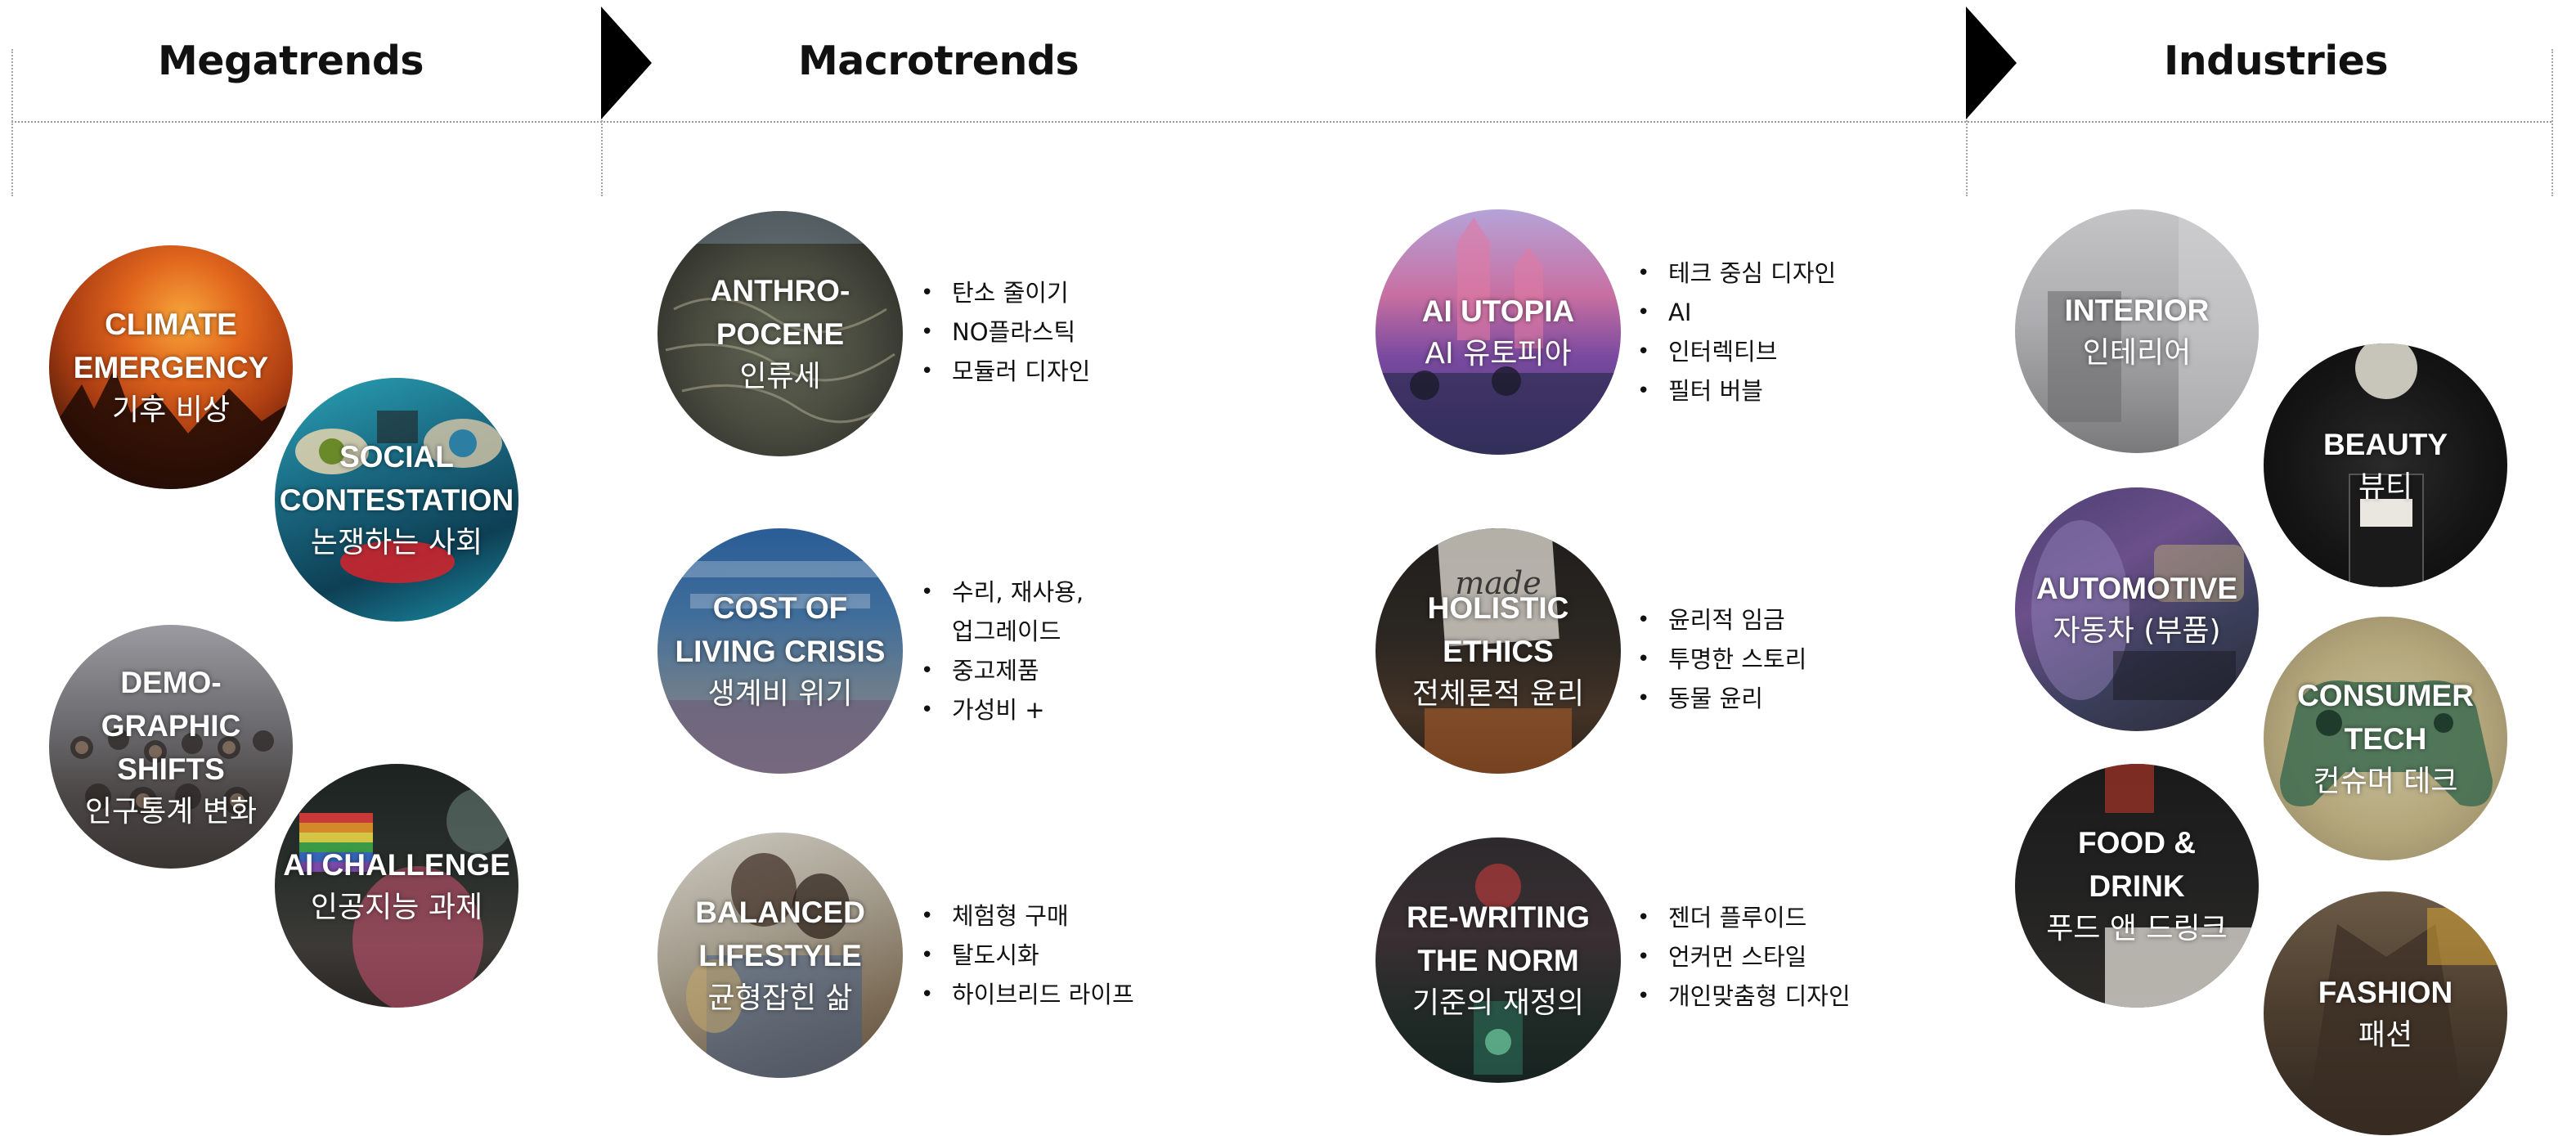 This screenshot has width=2576, height=1136. Describe the element at coordinates (1741, 996) in the screenshot. I see `bullet-item: 개인맞춤형 디자인` at that location.